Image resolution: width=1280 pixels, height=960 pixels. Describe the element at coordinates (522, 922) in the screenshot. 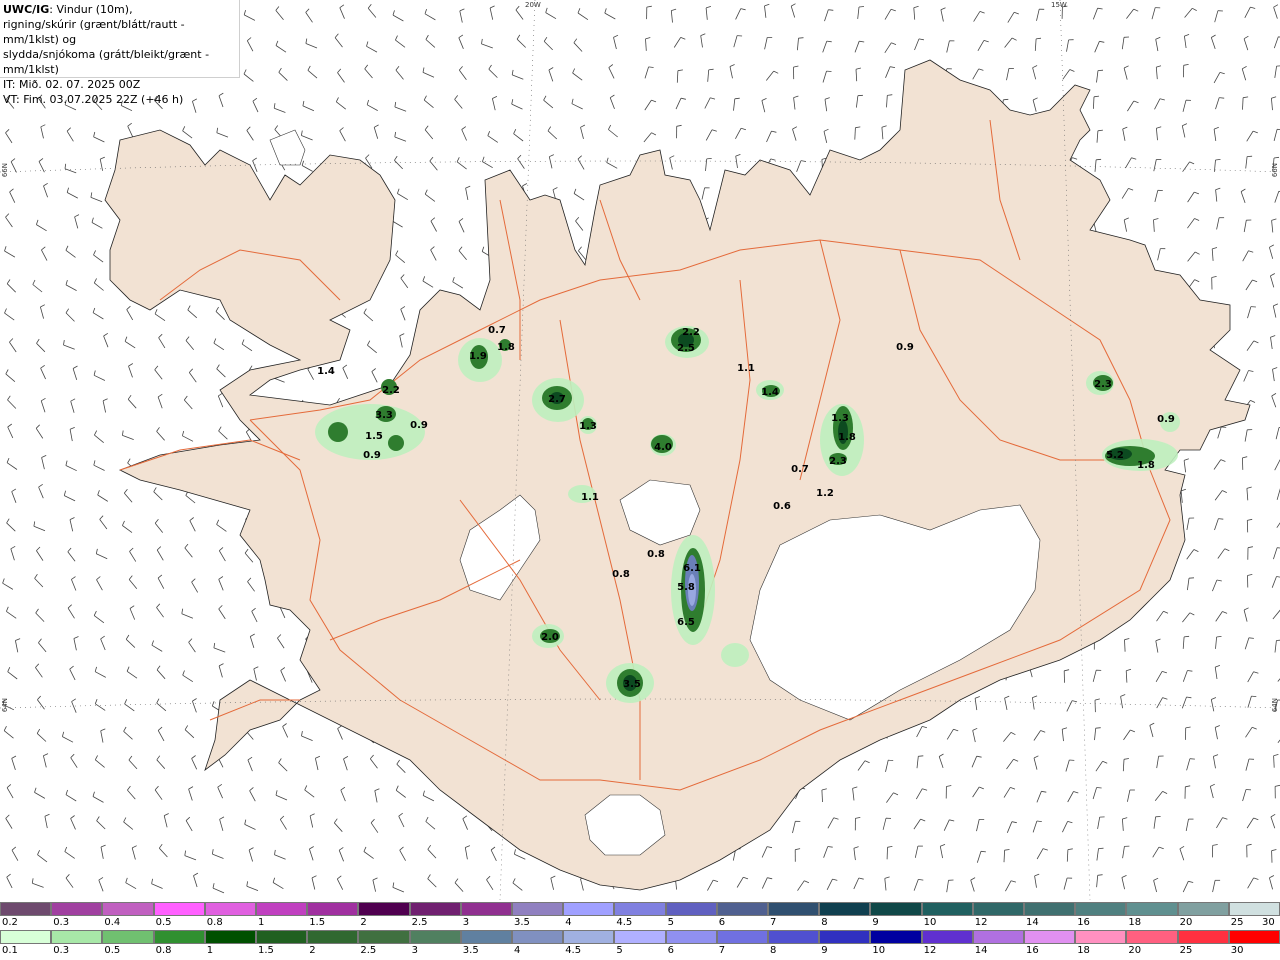

I see `legend-label: 3.5` at that location.